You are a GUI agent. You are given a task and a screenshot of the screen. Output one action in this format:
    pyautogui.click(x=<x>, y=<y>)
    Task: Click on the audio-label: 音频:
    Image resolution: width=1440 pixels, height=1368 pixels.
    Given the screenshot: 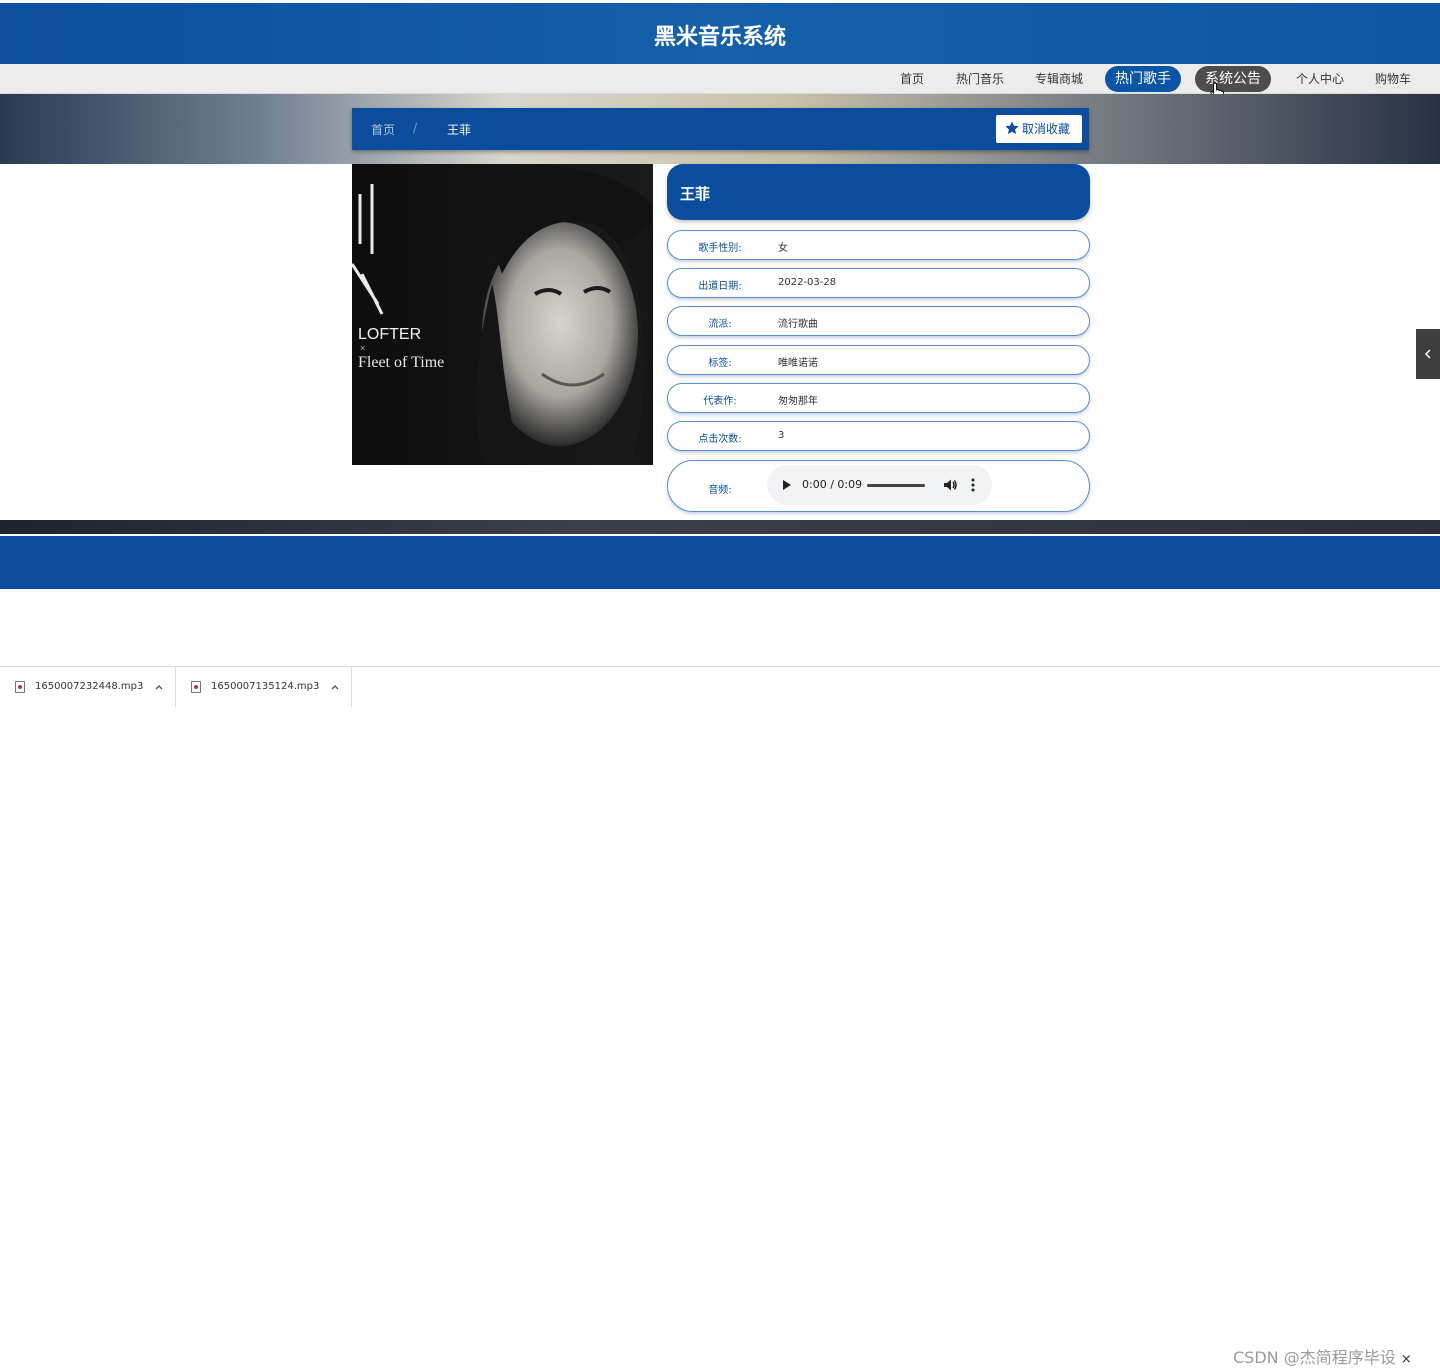 What is the action you would take?
    pyautogui.click(x=720, y=490)
    